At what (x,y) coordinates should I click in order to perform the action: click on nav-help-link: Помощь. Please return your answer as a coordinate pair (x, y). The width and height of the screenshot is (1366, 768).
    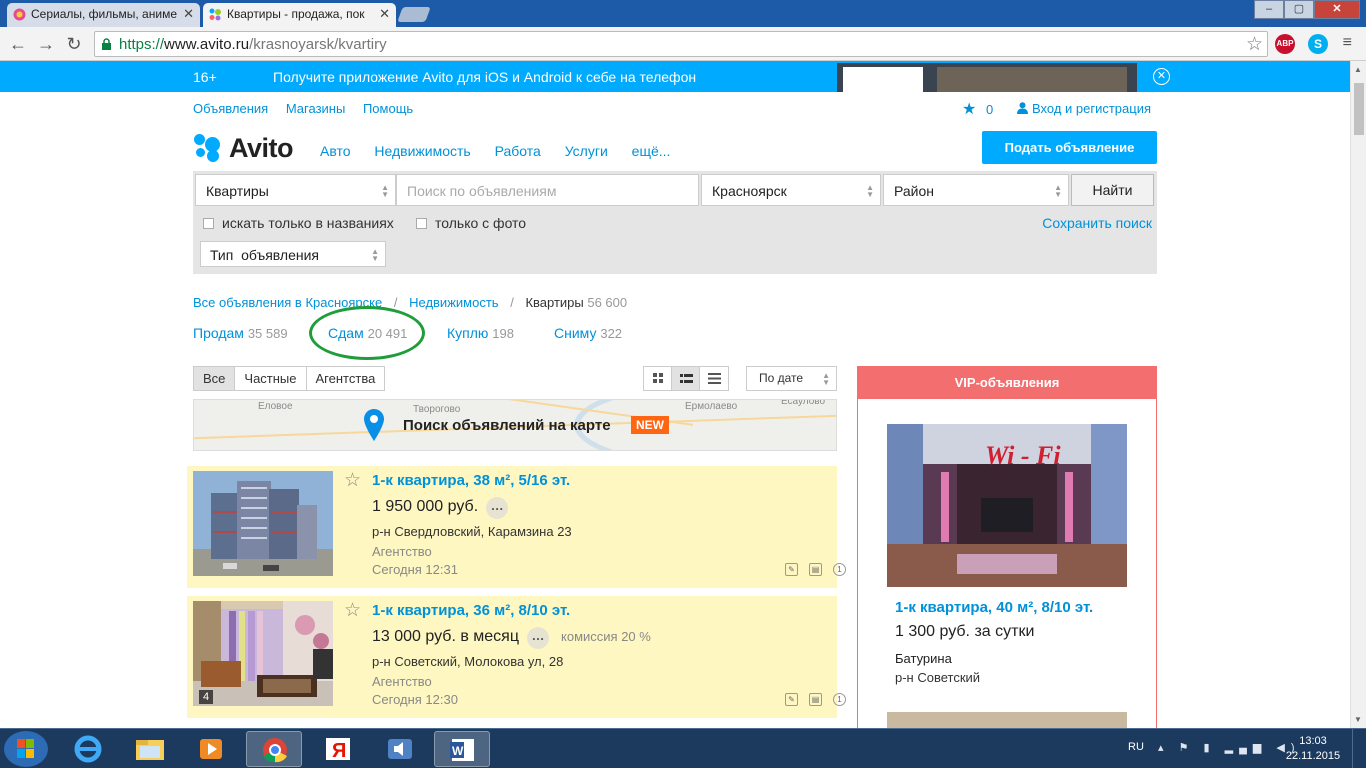
    Looking at the image, I should click on (388, 108).